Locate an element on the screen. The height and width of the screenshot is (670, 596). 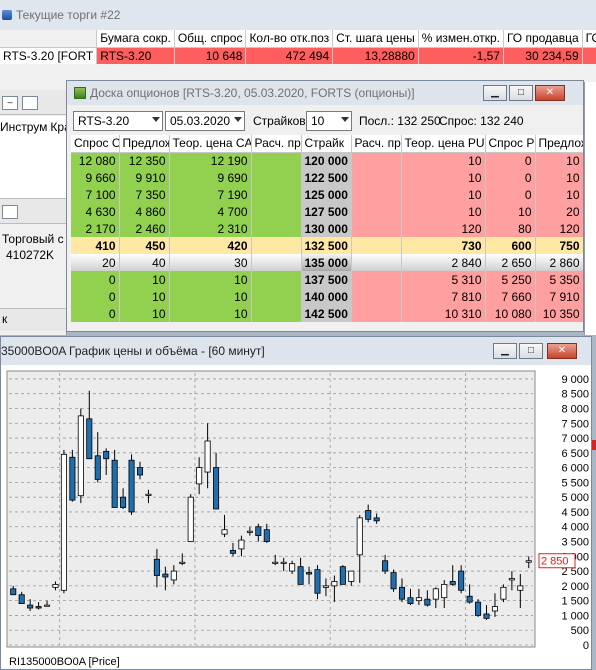
trades-header: ГО пок is located at coordinates (589, 39).